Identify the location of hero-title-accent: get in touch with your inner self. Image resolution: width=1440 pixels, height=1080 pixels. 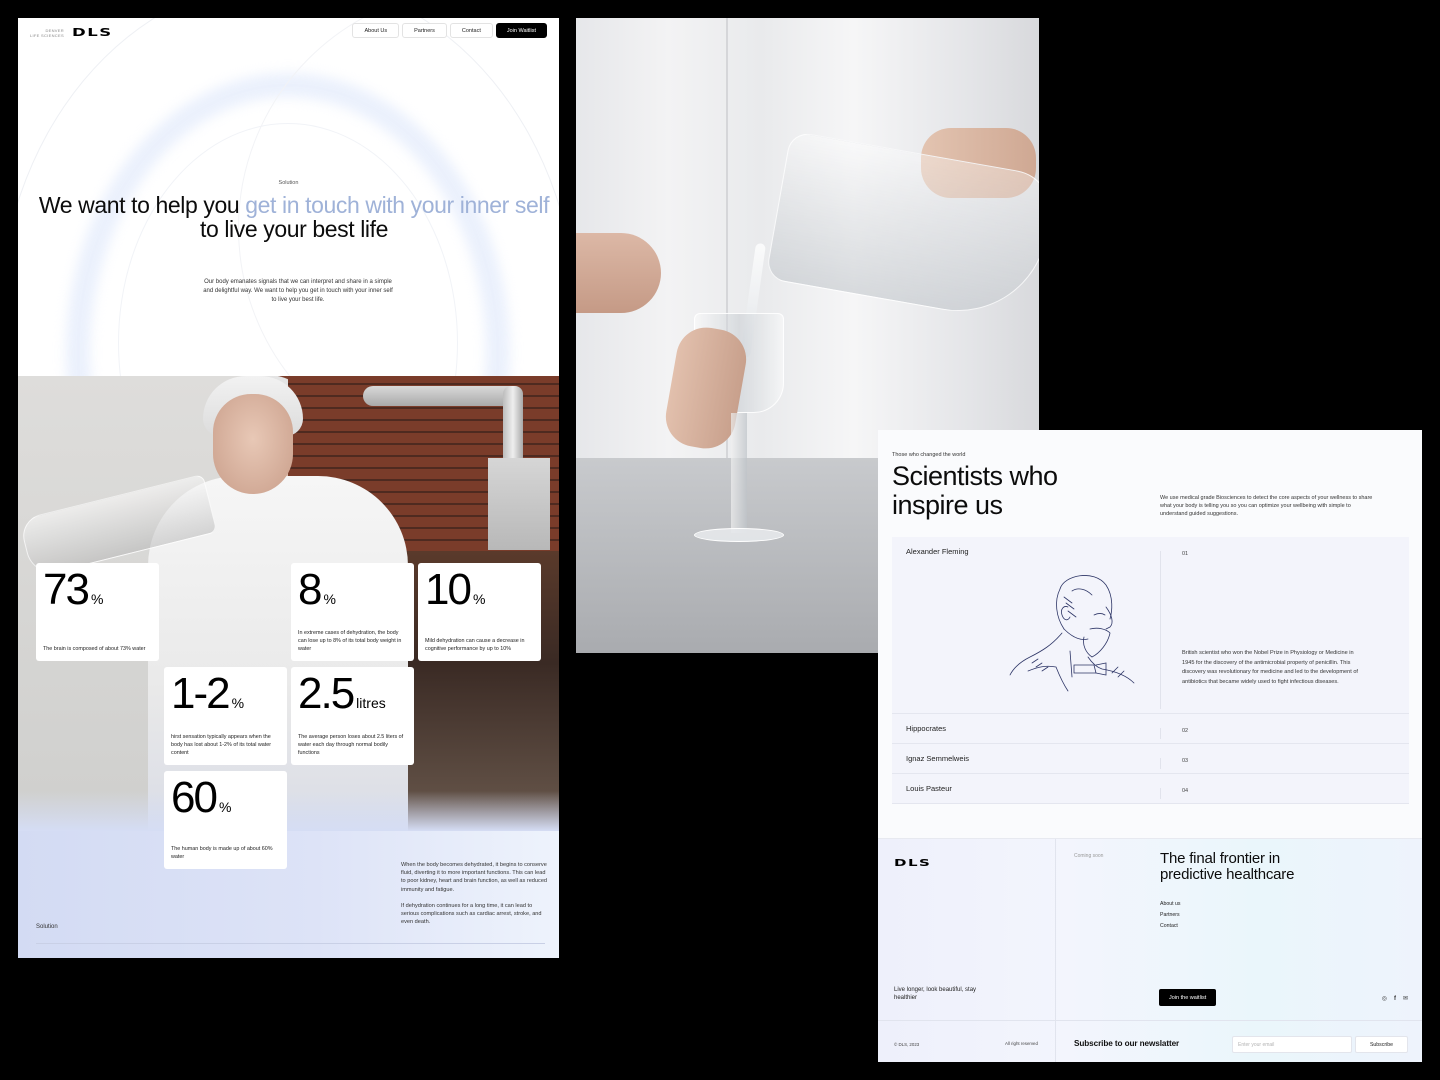
(397, 205).